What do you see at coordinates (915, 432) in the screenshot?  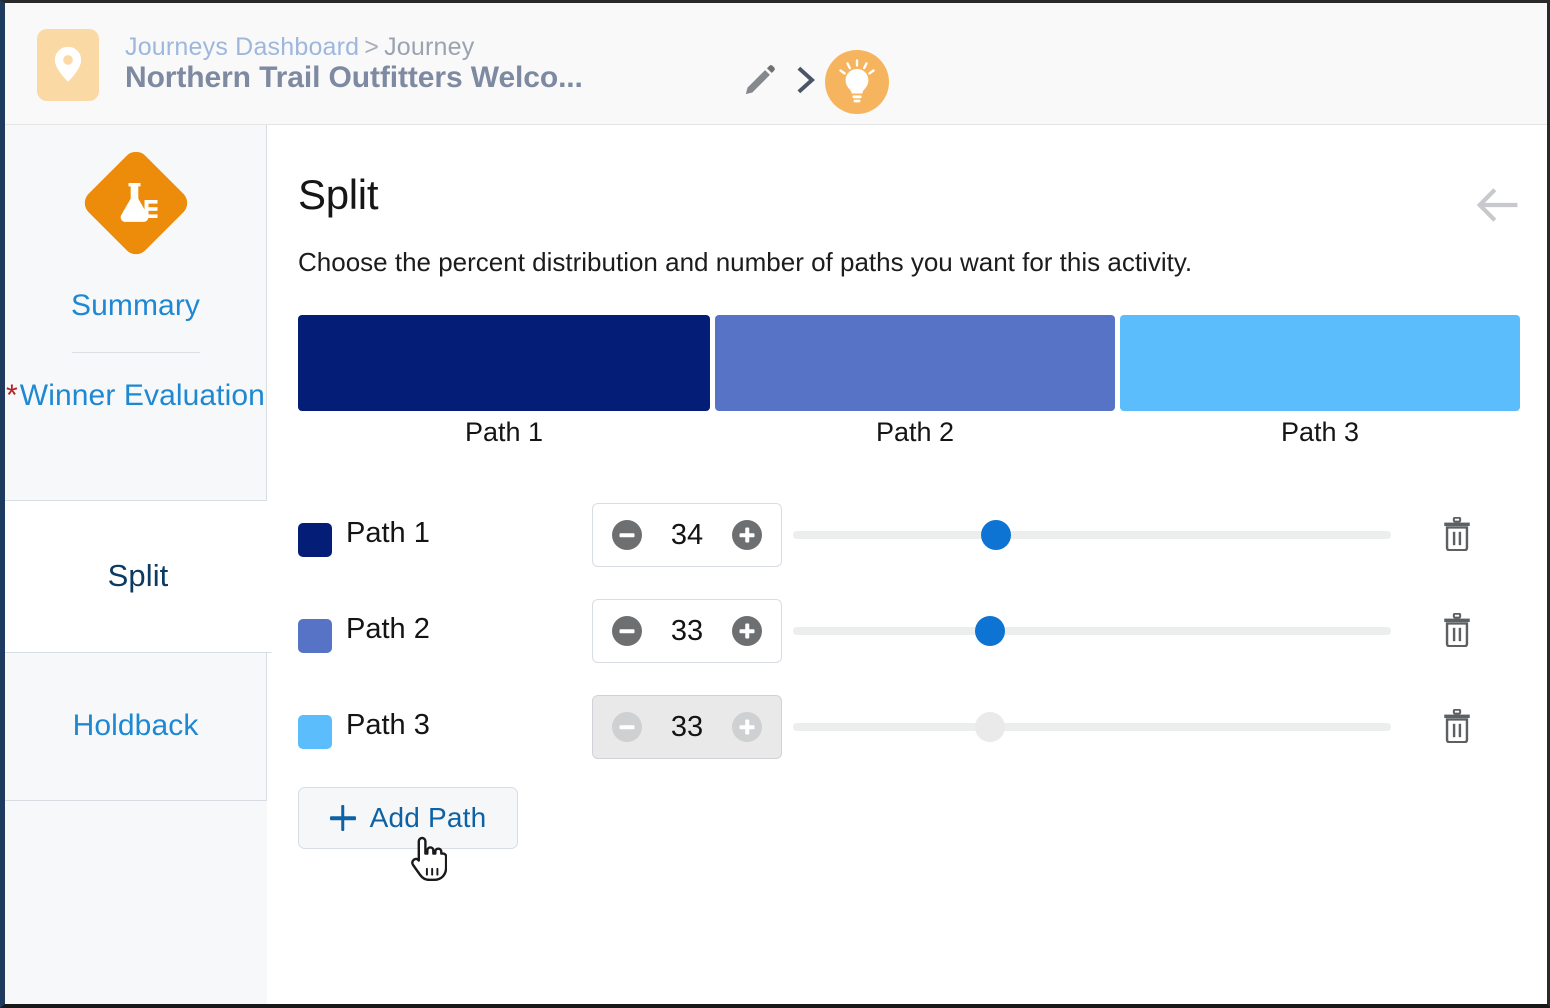 I see `distribution-label-path-2: Path 2` at bounding box center [915, 432].